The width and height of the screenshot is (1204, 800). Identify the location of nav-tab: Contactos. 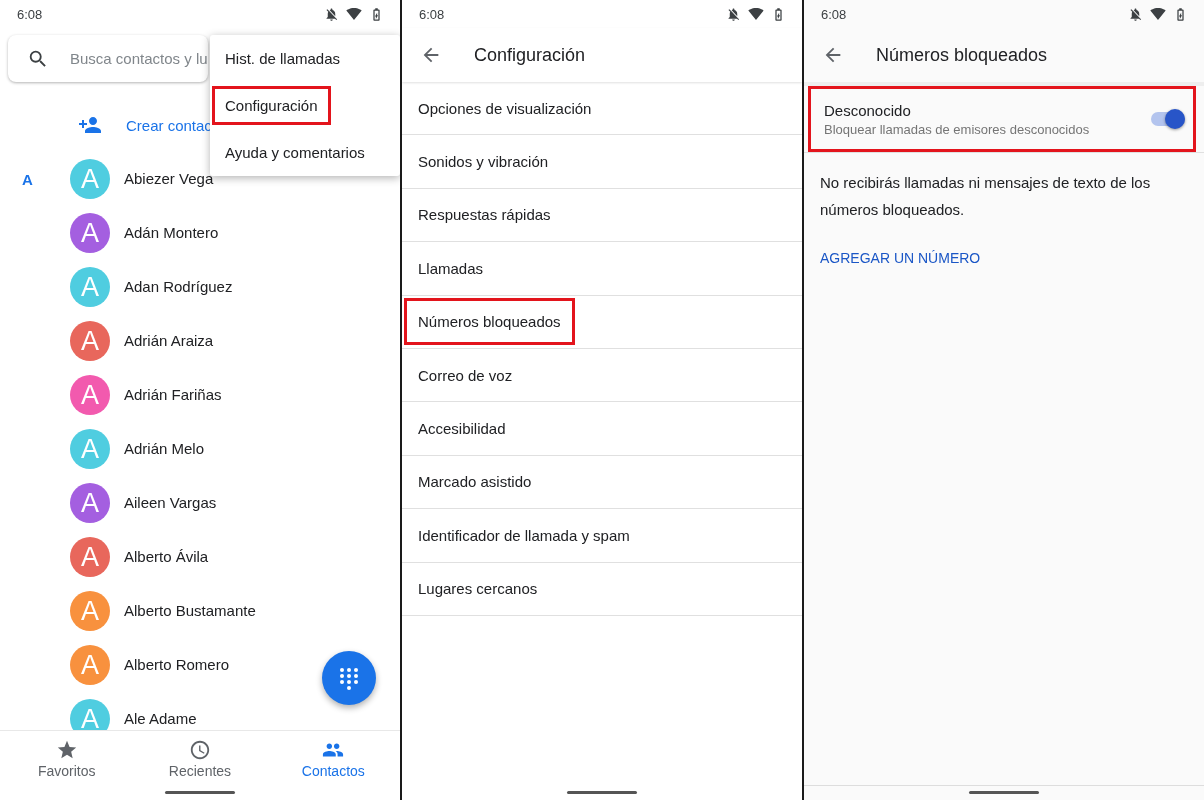
(333, 765).